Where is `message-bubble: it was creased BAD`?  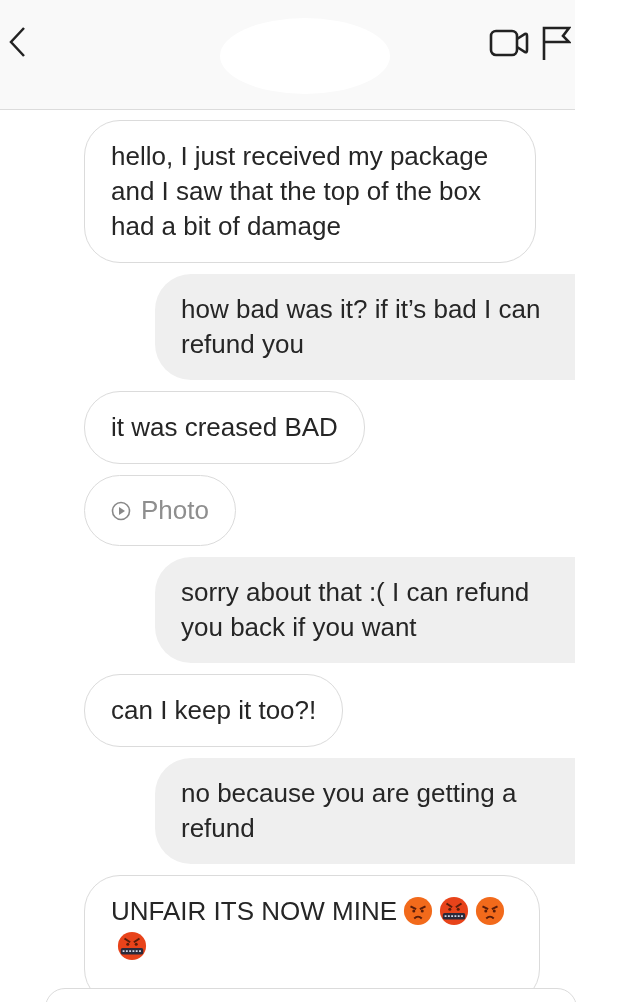 message-bubble: it was creased BAD is located at coordinates (224, 427).